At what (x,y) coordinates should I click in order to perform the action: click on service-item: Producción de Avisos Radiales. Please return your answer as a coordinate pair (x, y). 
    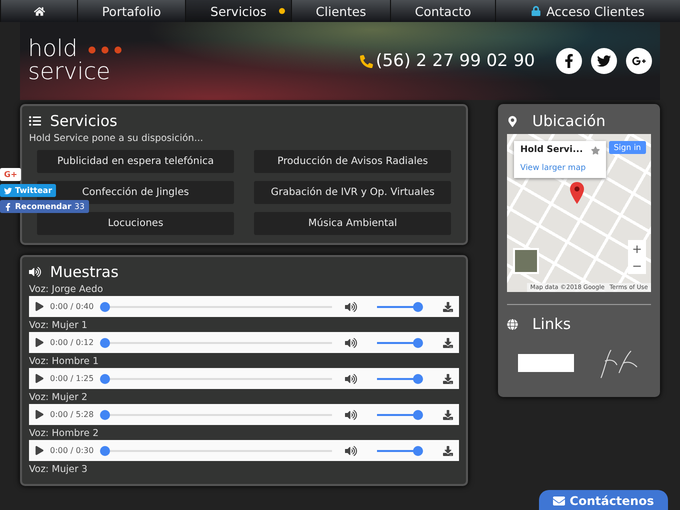
    Looking at the image, I should click on (353, 161).